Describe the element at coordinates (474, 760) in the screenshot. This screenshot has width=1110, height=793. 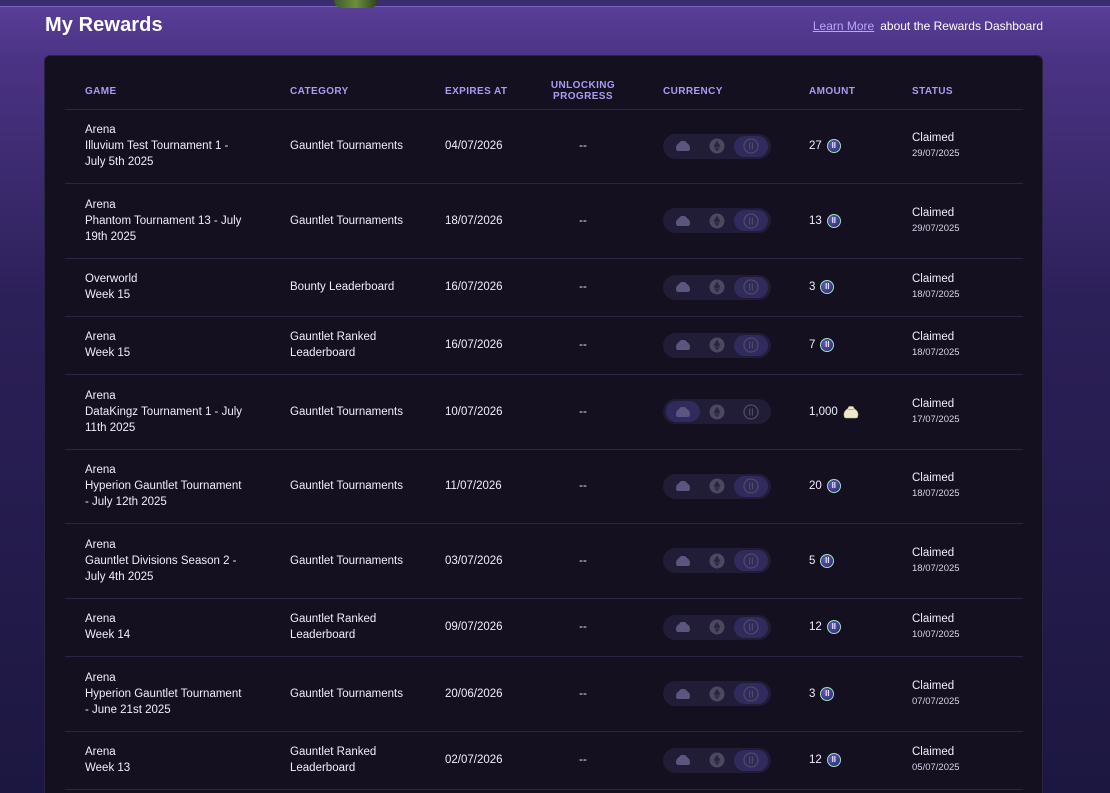
I see `expires-cell: 02/07/2026` at that location.